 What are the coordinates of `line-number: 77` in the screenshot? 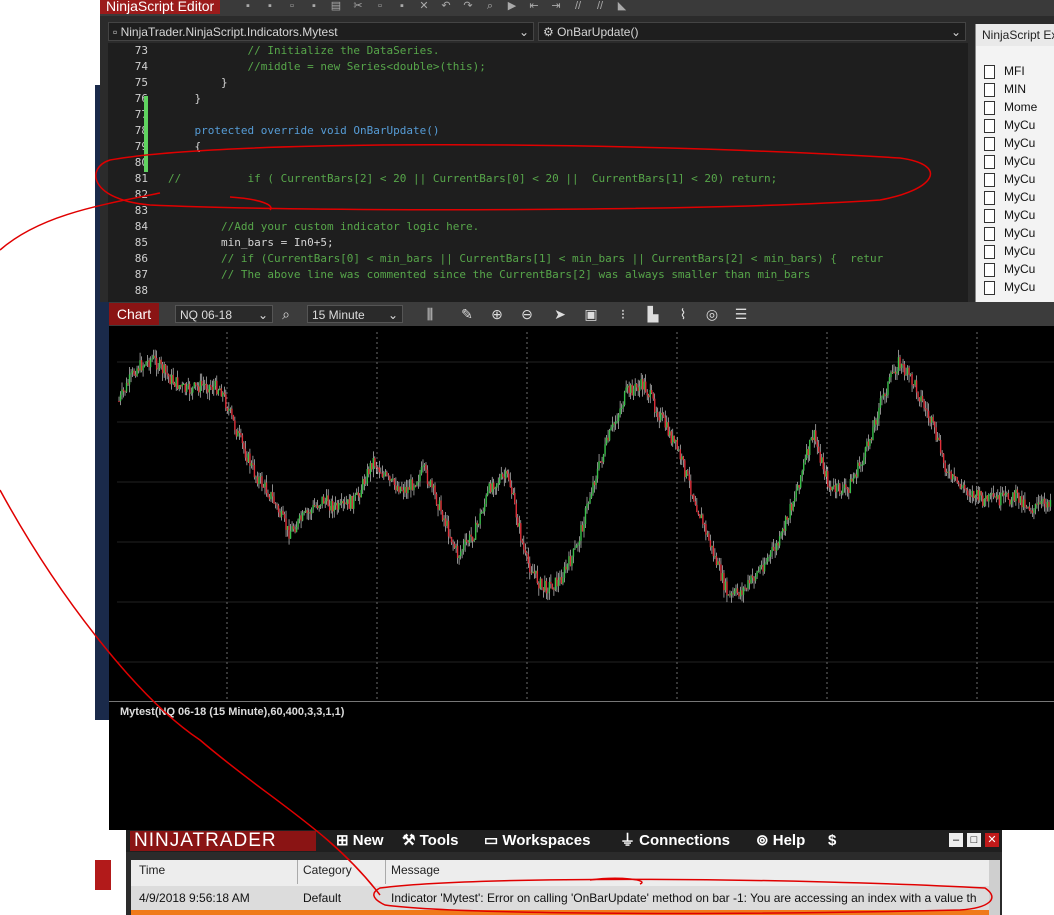 It's located at (141, 114).